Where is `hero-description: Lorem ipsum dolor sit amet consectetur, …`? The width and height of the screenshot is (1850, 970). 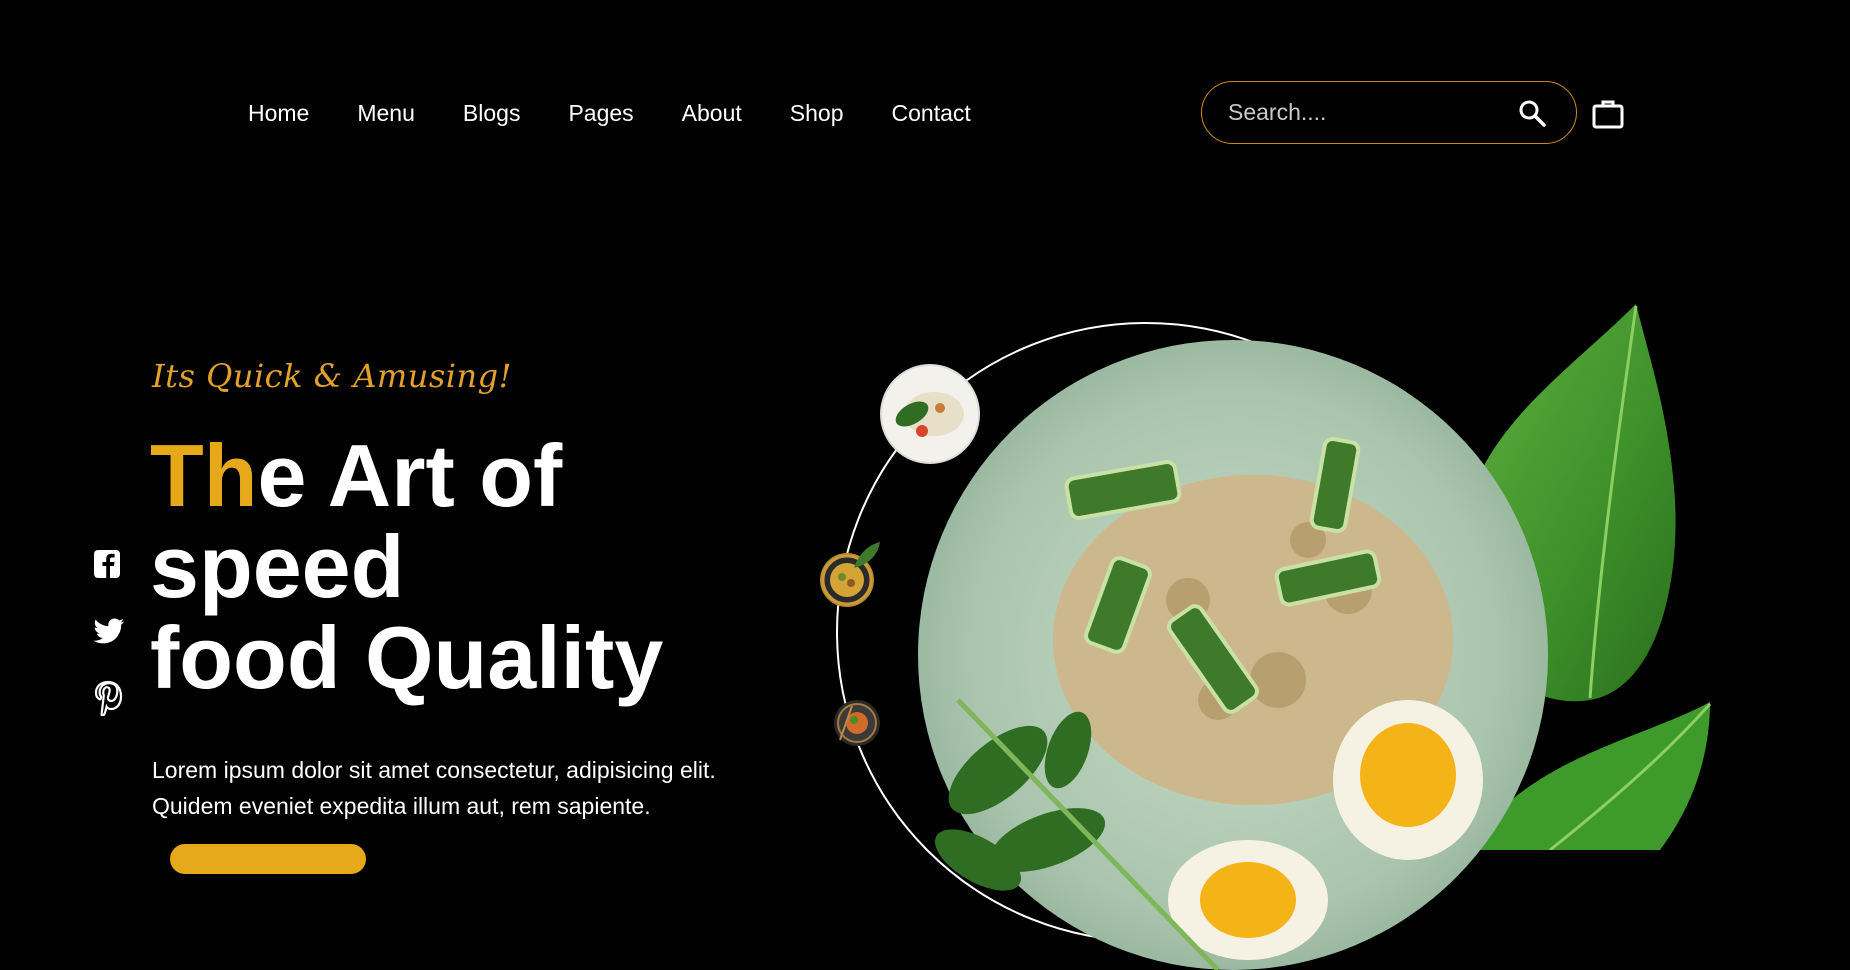 hero-description: Lorem ipsum dolor sit amet consectetur, … is located at coordinates (434, 788).